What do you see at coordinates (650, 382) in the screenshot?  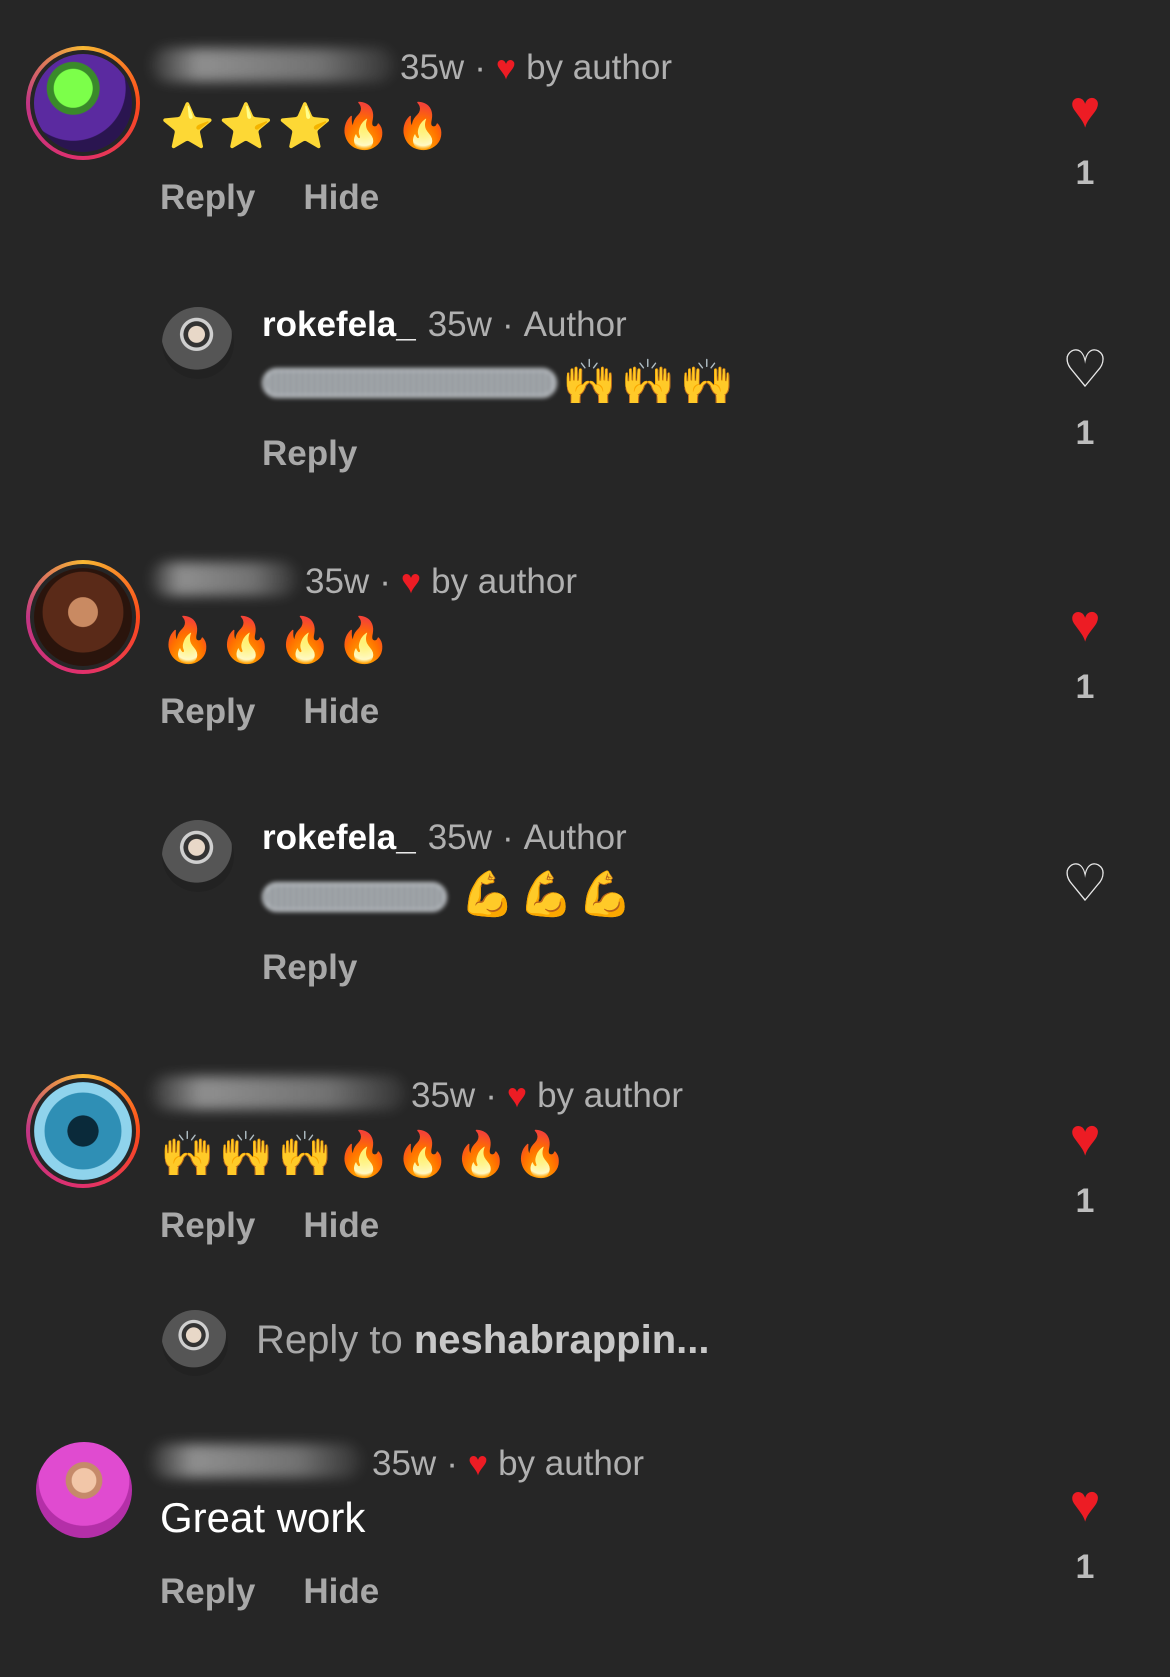 I see `comment-text: 🙌🙌🙌` at bounding box center [650, 382].